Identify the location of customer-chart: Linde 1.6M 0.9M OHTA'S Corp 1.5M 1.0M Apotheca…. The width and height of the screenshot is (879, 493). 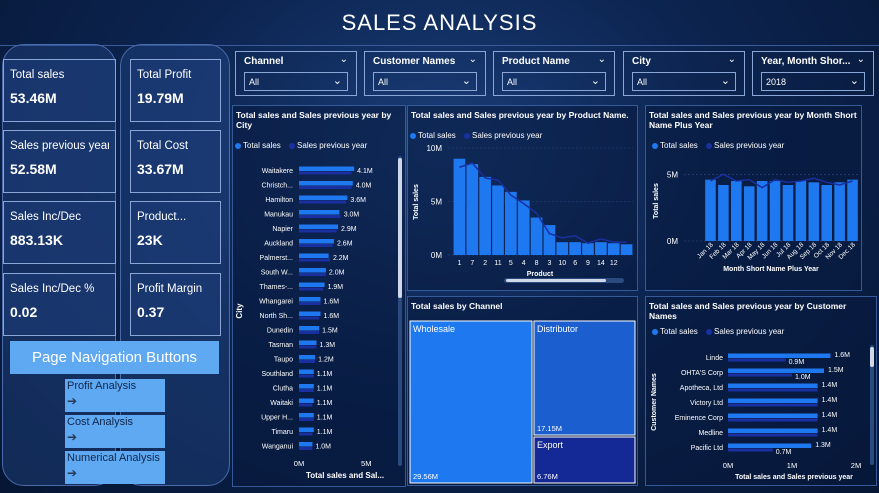
(762, 392).